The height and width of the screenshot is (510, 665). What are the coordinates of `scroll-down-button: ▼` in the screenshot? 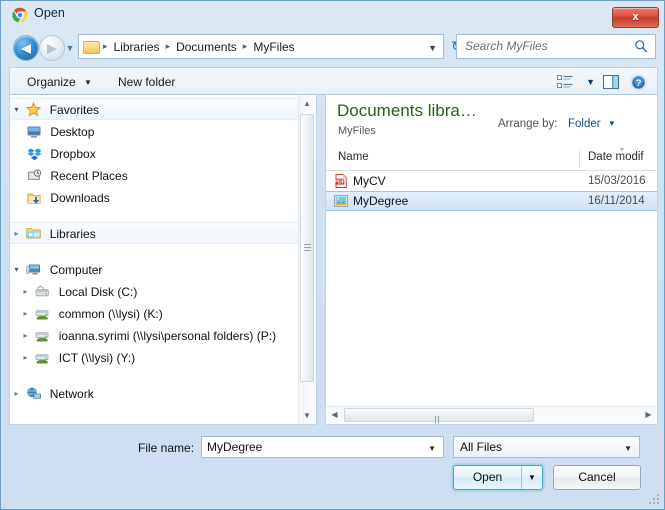 It's located at (307, 415).